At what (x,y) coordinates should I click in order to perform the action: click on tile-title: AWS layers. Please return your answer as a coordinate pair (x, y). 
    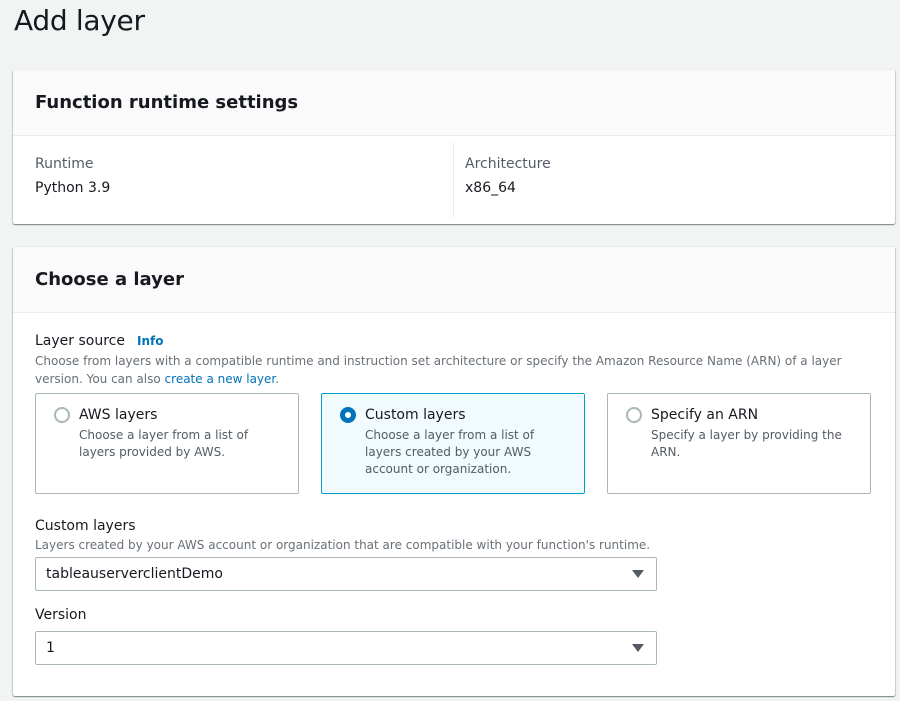
    Looking at the image, I should click on (118, 415).